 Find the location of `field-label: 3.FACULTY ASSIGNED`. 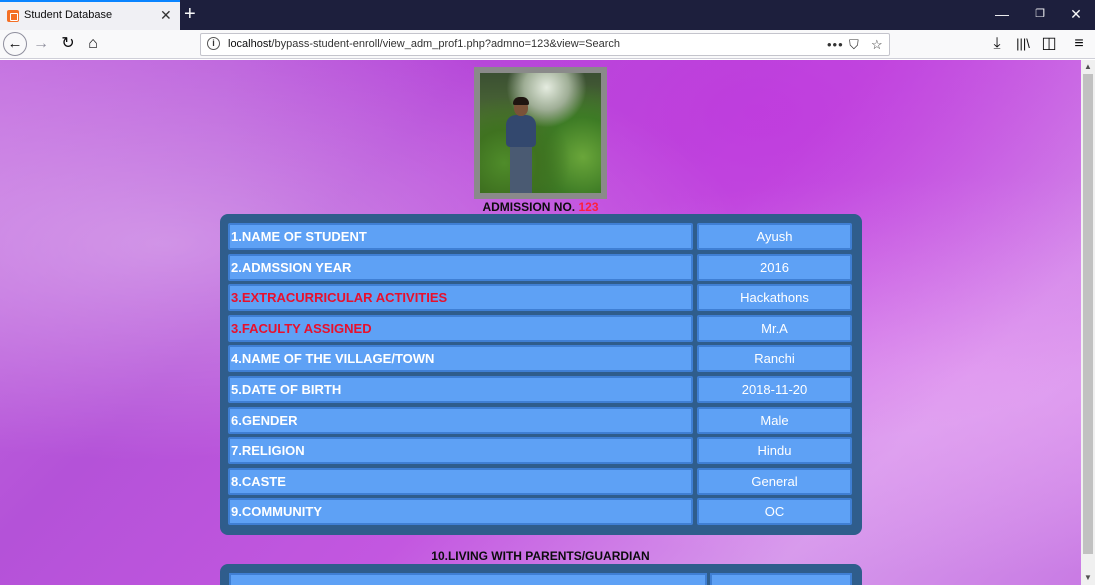

field-label: 3.FACULTY ASSIGNED is located at coordinates (460, 328).